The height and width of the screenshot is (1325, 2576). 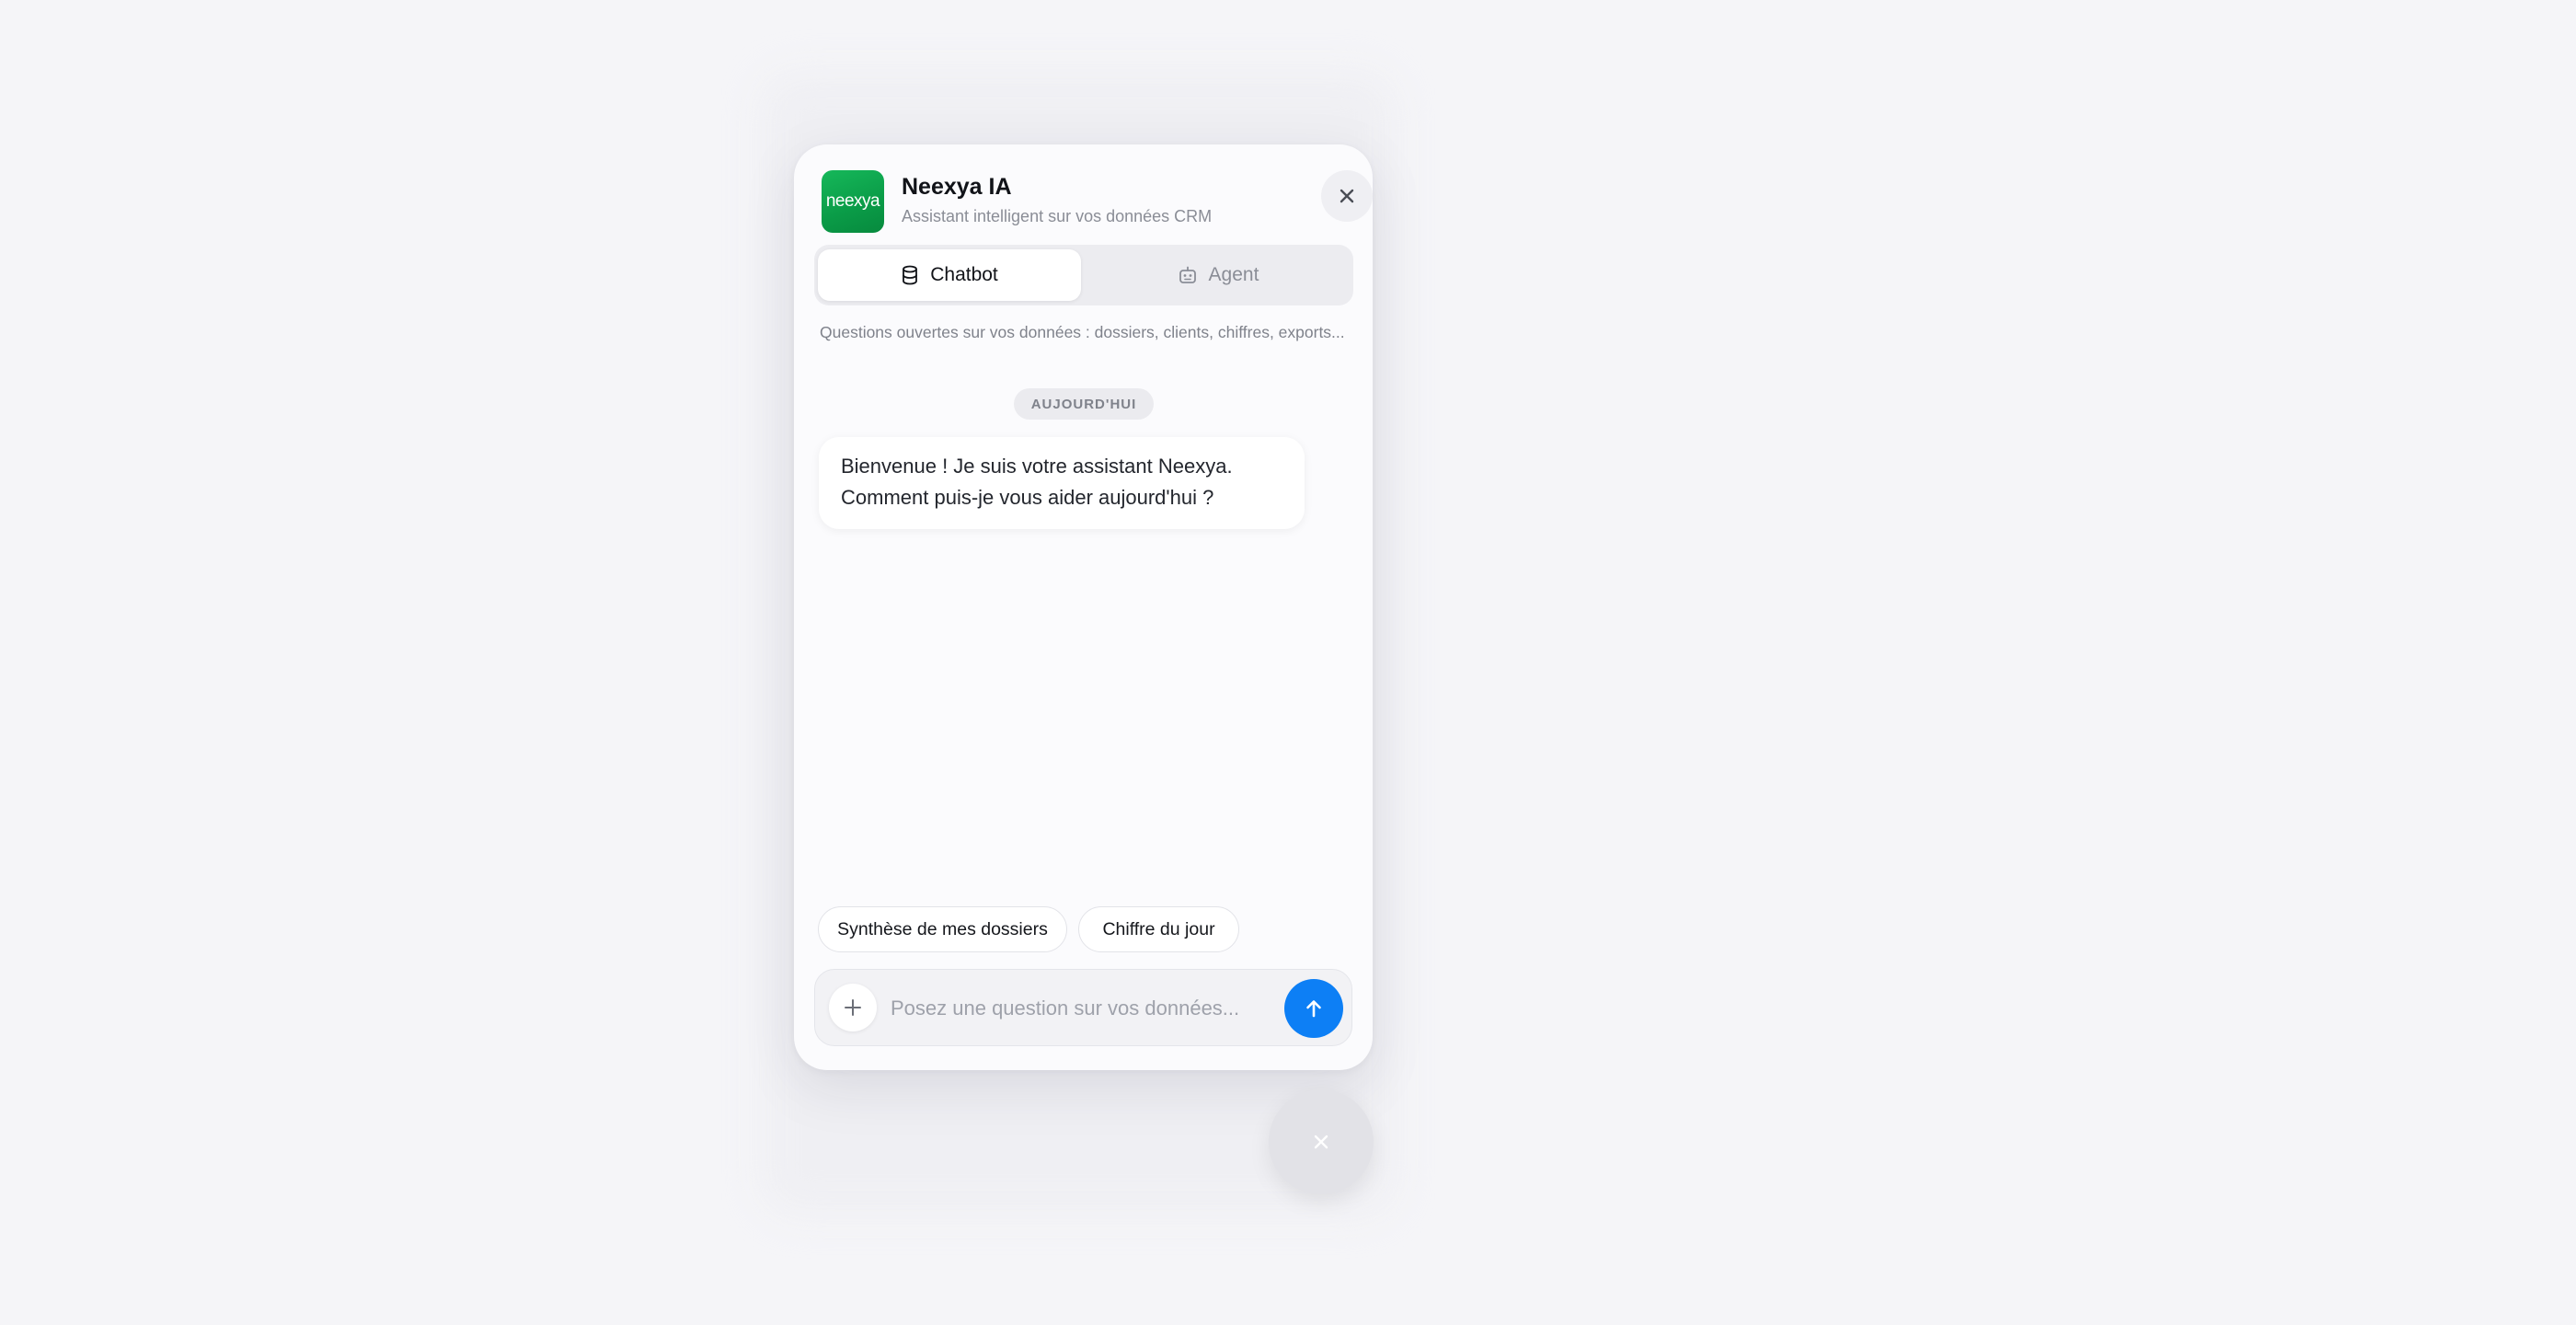 I want to click on mode-tabs: Chatbot Agent, so click(x=1083, y=275).